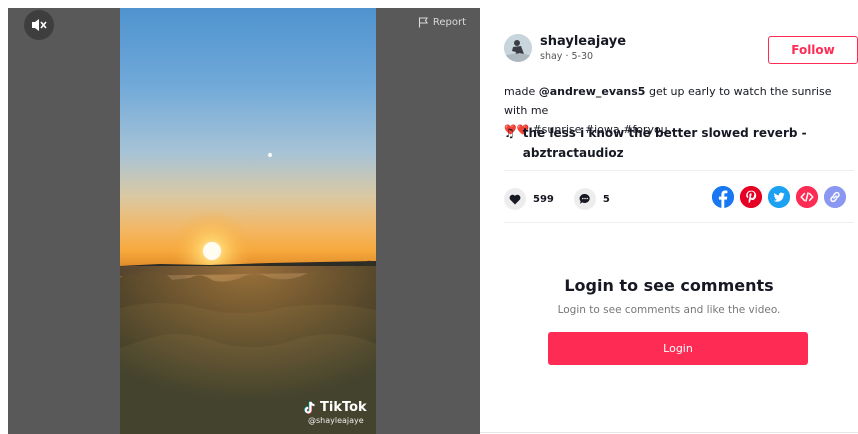 This screenshot has height=434, width=858. I want to click on share-embed-button, so click(807, 197).